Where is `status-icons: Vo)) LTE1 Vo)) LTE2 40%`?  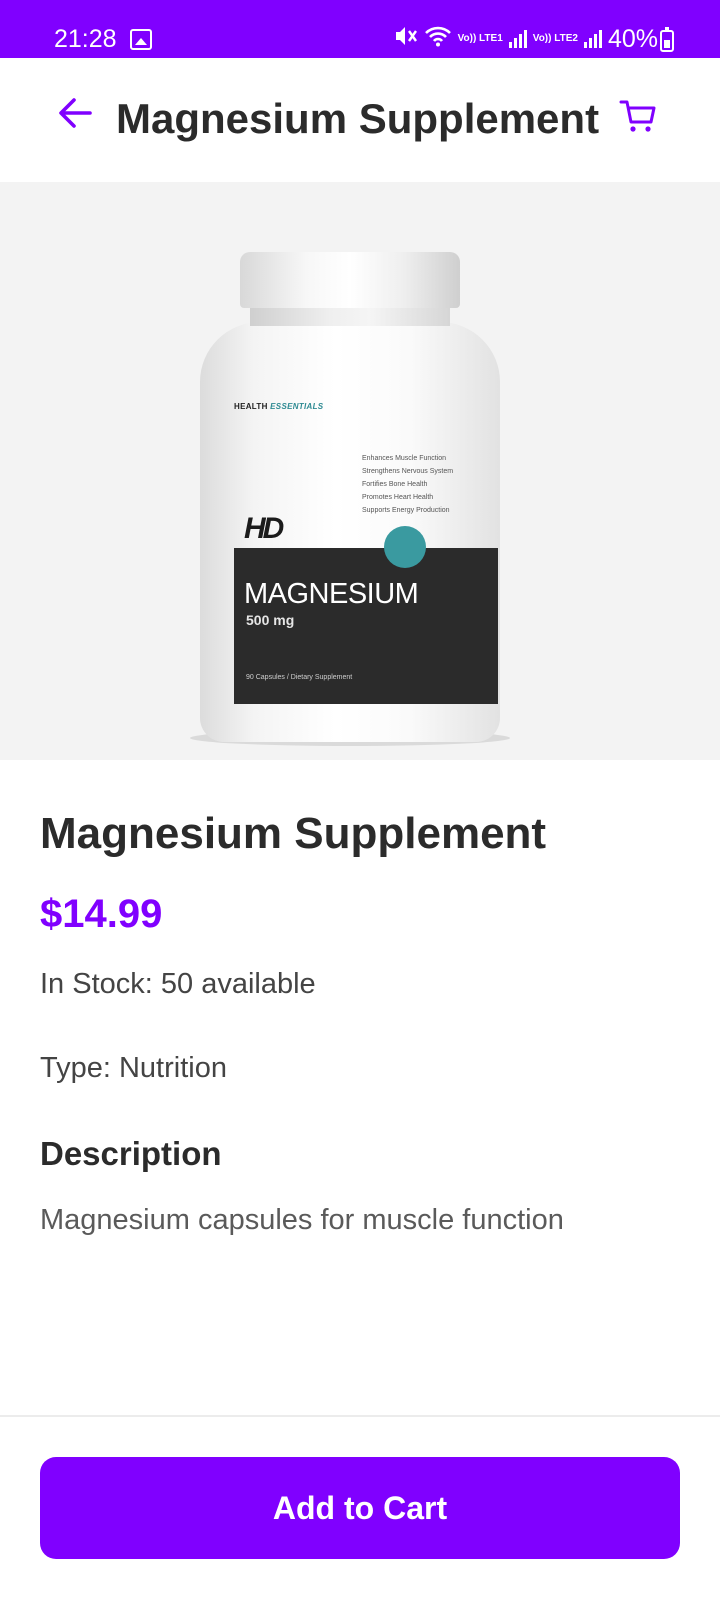 status-icons: Vo)) LTE1 Vo)) LTE2 40% is located at coordinates (526, 39).